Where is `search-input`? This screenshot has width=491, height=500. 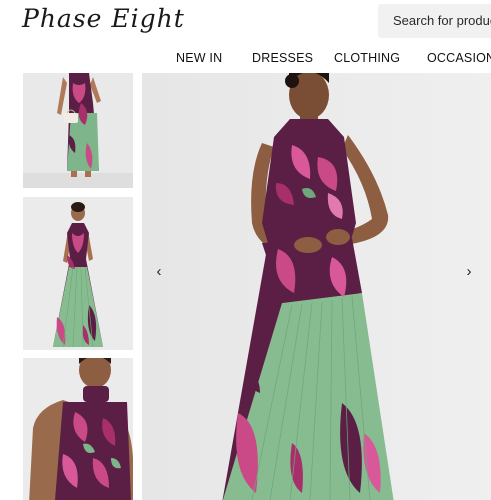 search-input is located at coordinates (442, 20).